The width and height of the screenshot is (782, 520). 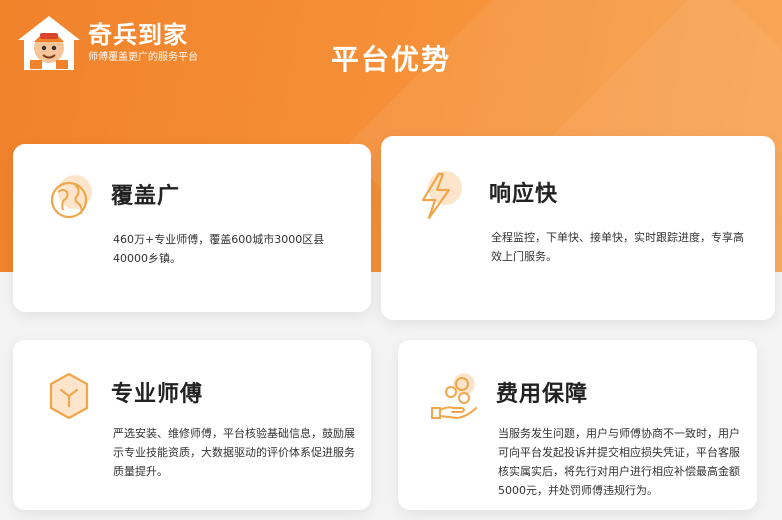 I want to click on card-description: 460万+专业师傅，覆盖600城市3000区县40000乡镇。, so click(x=219, y=249).